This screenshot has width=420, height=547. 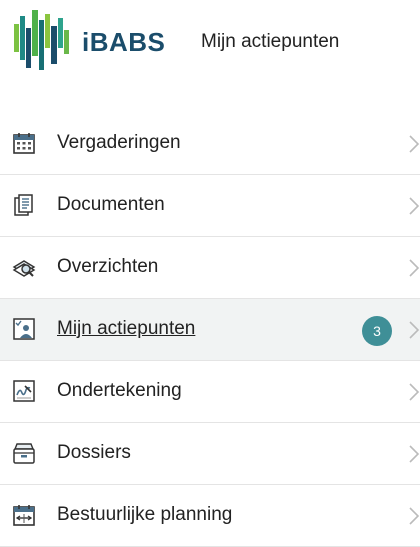 What do you see at coordinates (210, 206) in the screenshot?
I see `nav-item-documenten: Documenten` at bounding box center [210, 206].